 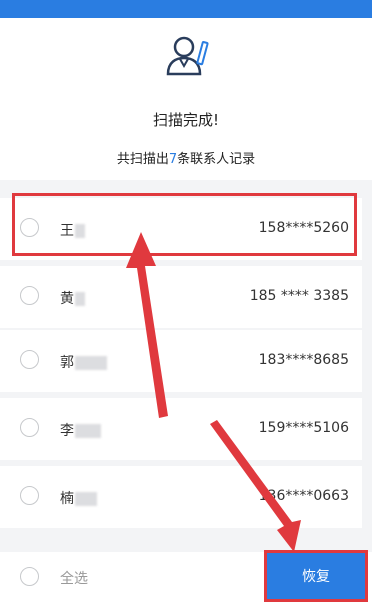 I want to click on summary-prefix: 共扫描出, so click(x=142, y=159).